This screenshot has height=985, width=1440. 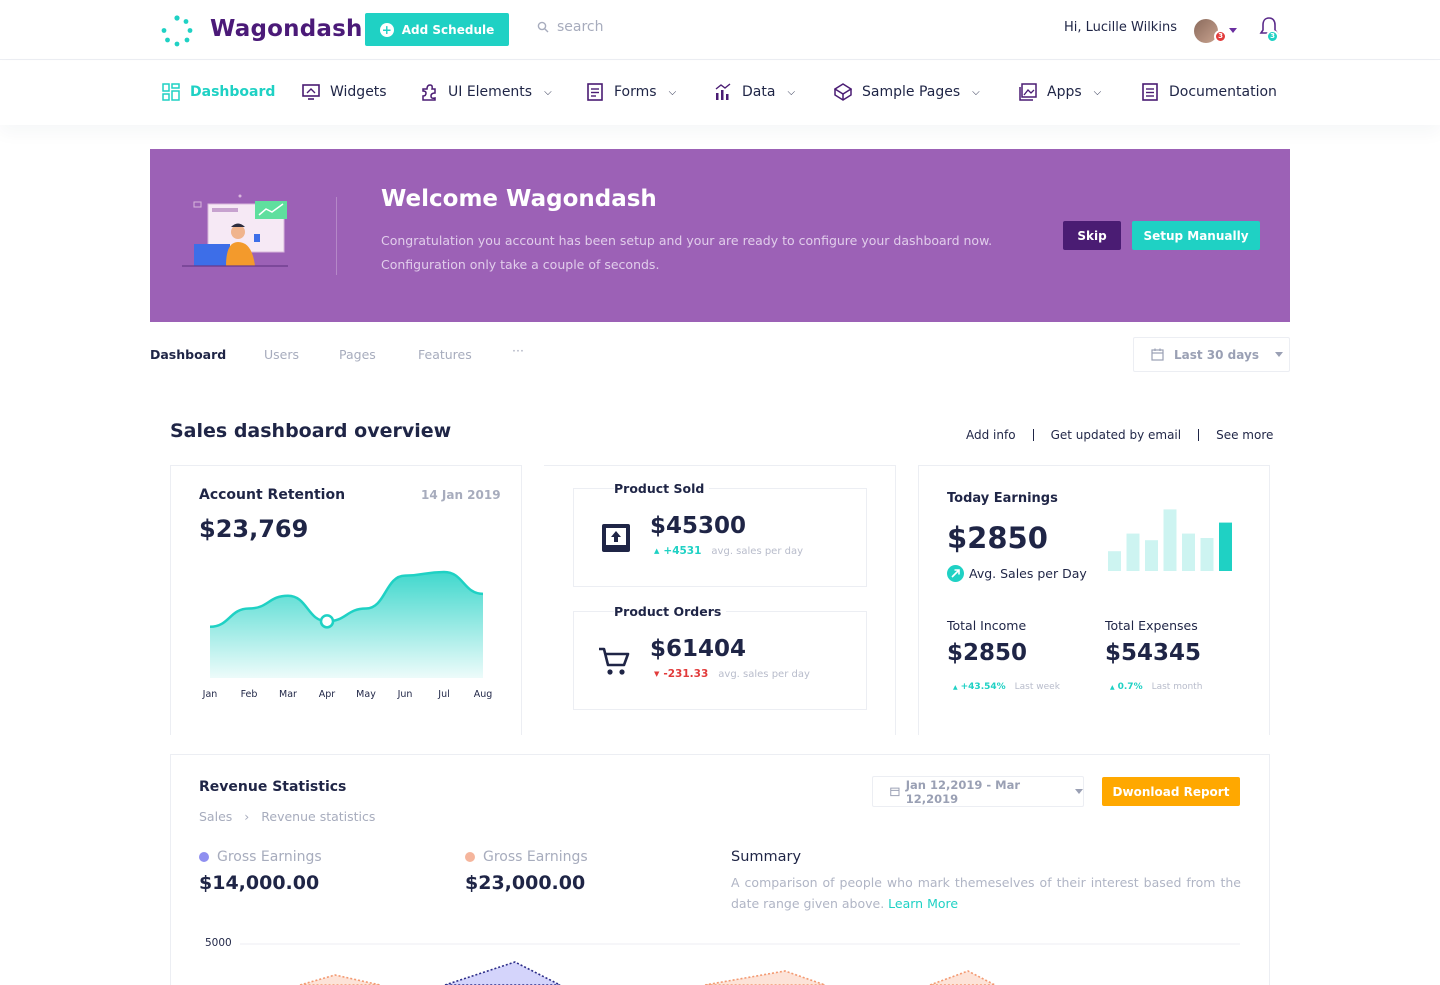 I want to click on retention-value: $23,769, so click(x=254, y=529).